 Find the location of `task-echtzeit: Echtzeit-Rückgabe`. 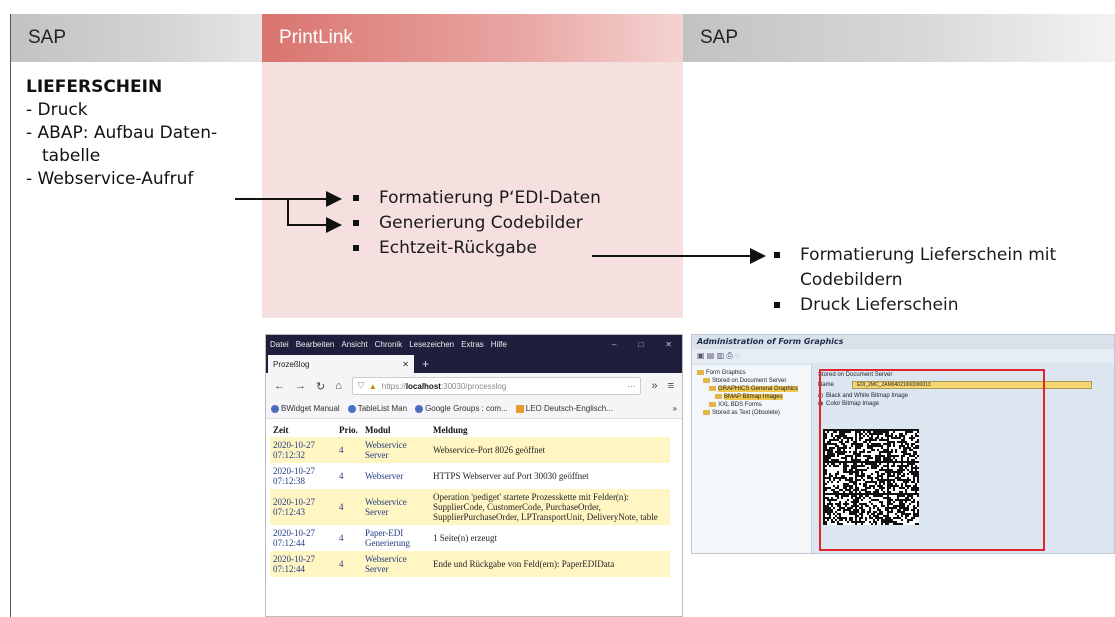

task-echtzeit: Echtzeit-Rückgabe is located at coordinates (477, 248).